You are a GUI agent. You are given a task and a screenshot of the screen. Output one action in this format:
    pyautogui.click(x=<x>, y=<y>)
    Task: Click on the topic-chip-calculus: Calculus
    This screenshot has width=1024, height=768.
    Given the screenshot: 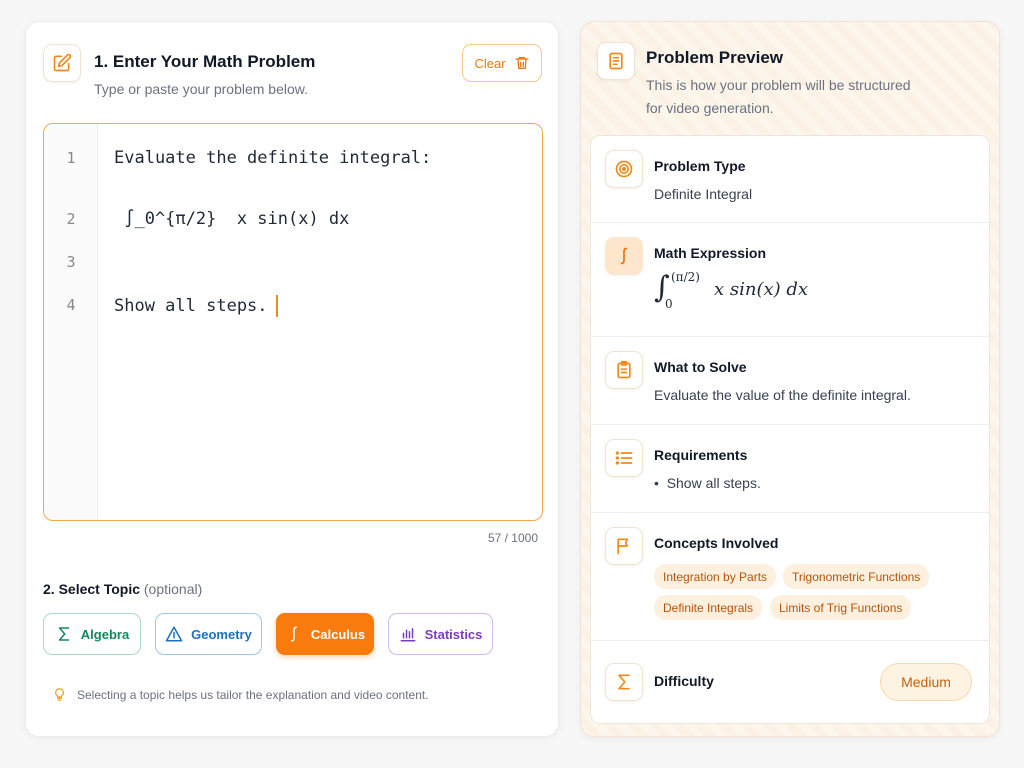 What is the action you would take?
    pyautogui.click(x=325, y=634)
    